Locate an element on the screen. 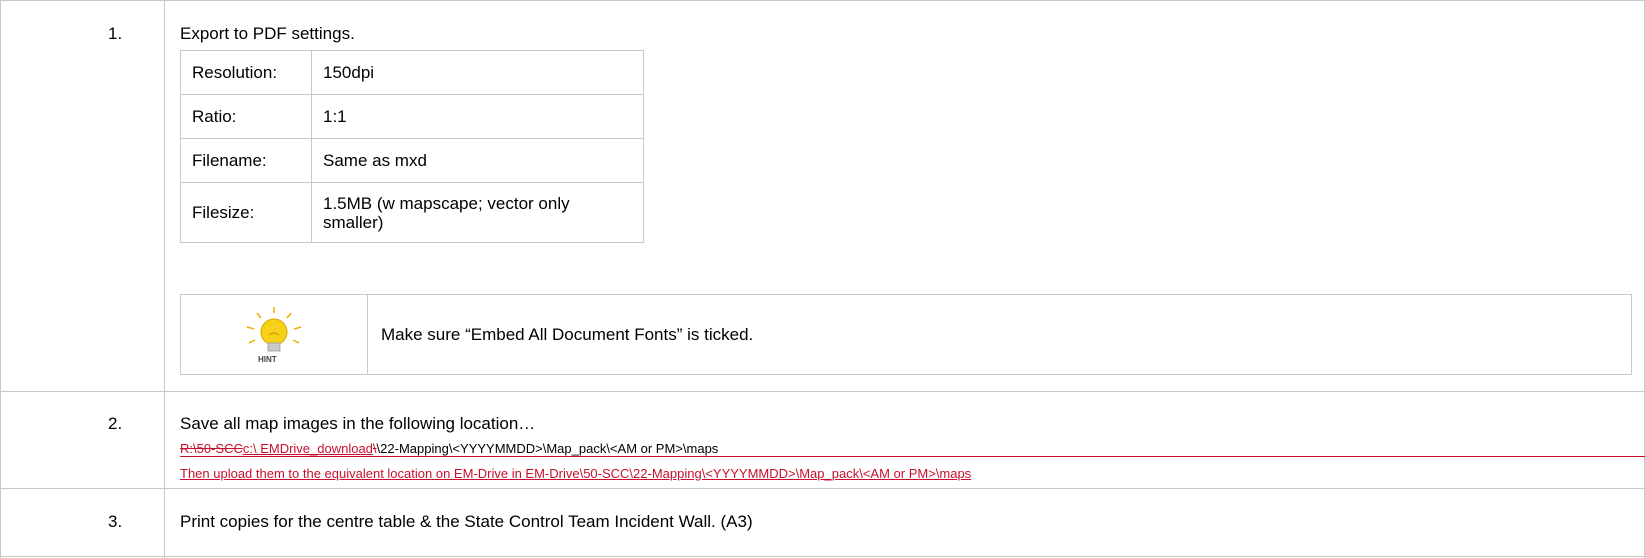  step-number: 1. is located at coordinates (115, 33).